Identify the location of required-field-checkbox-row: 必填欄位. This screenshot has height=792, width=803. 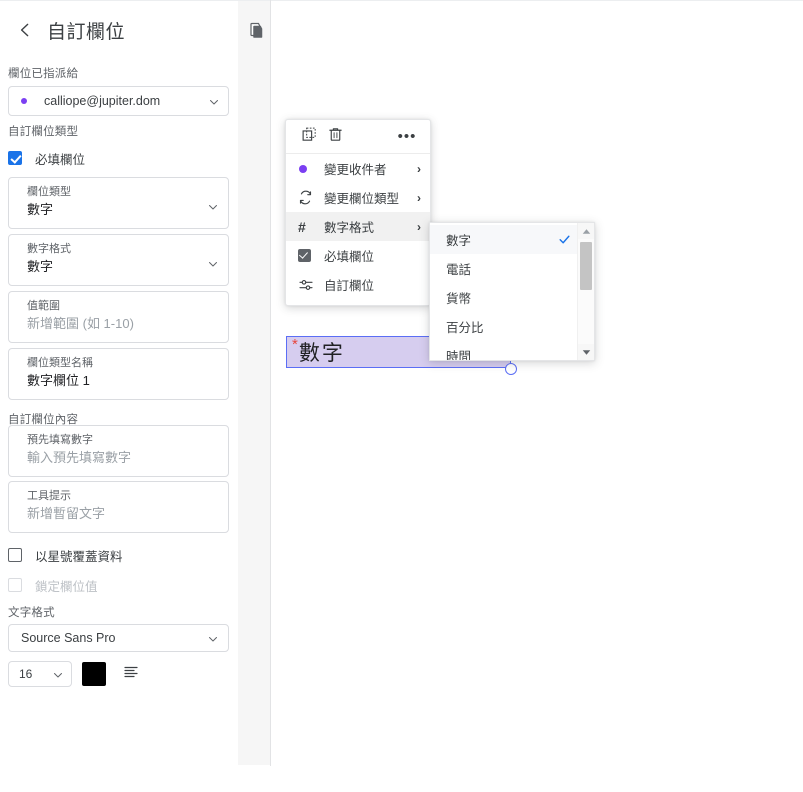
(46, 158).